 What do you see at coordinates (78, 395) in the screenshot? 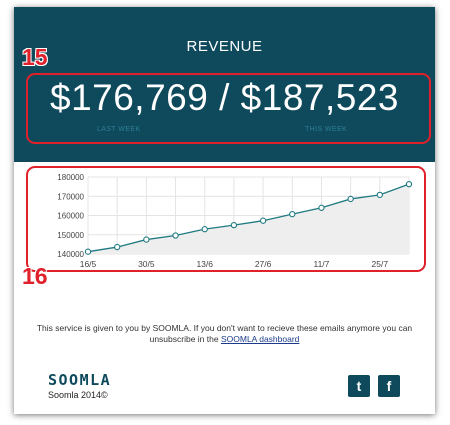
I see `copyright-text: Soomla 2014©` at bounding box center [78, 395].